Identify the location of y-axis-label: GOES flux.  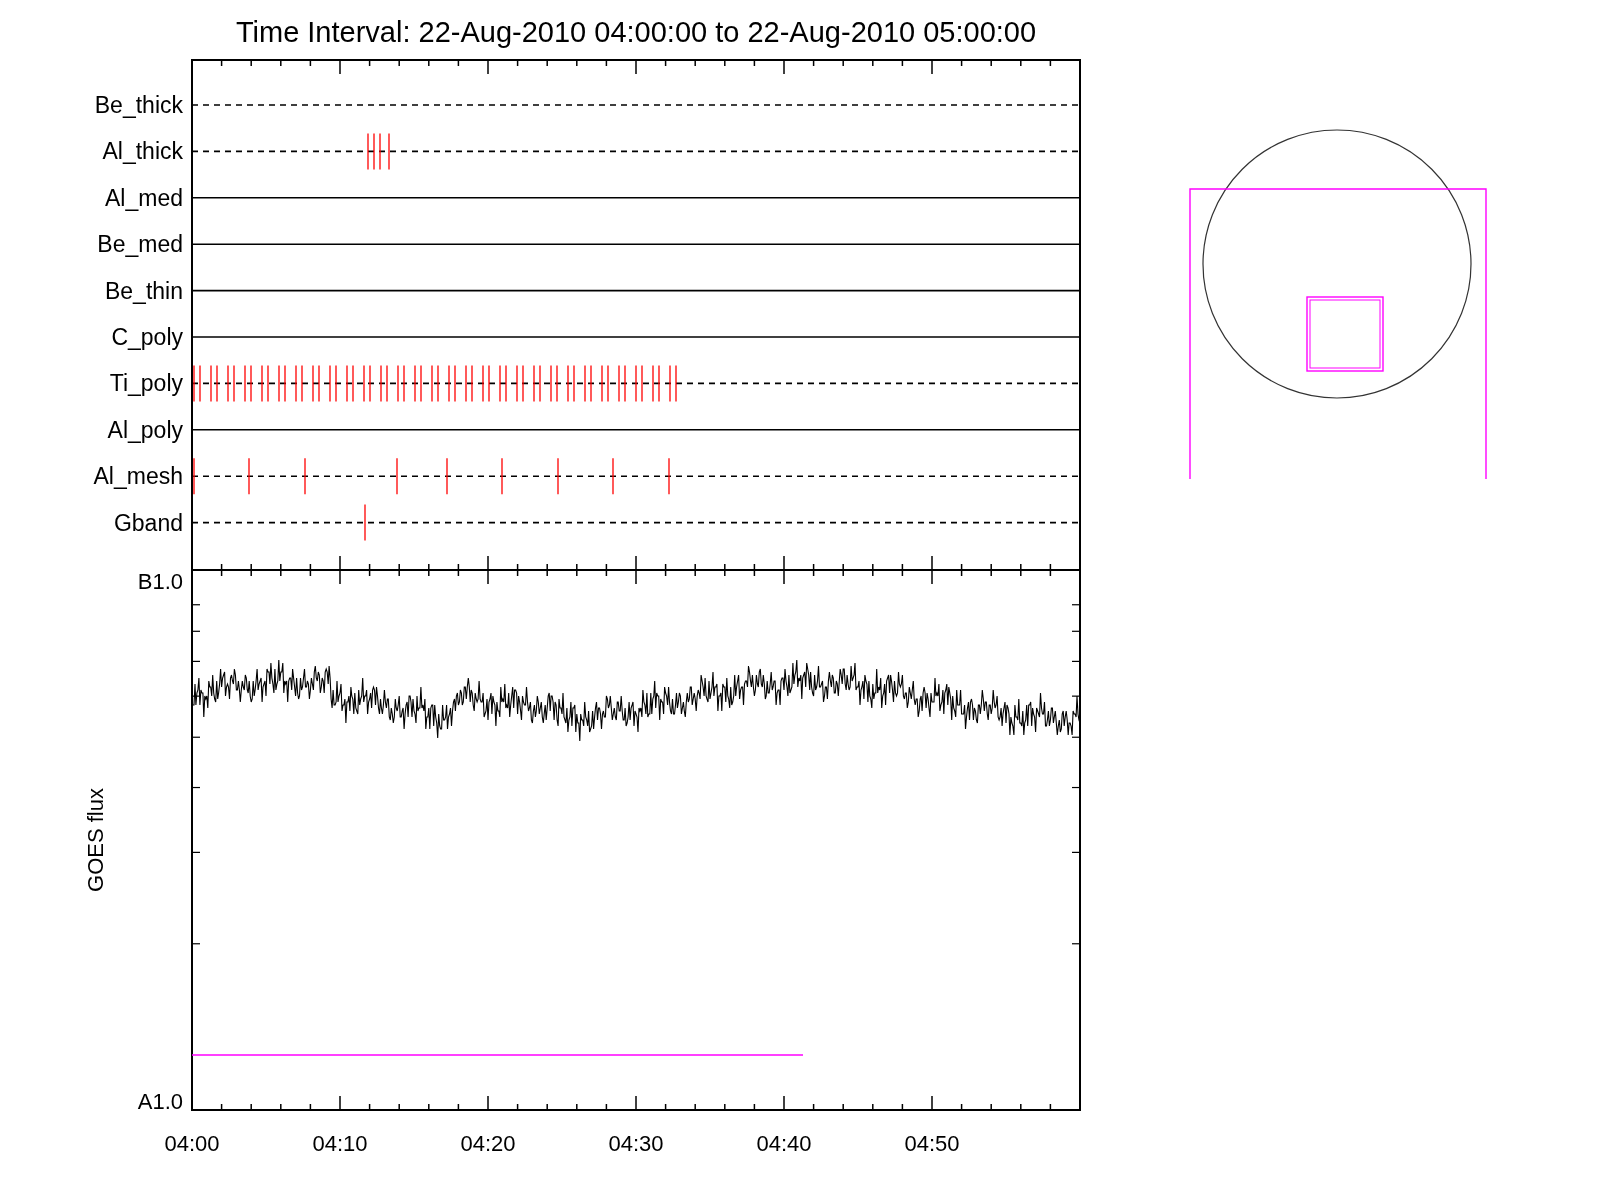
(95, 840).